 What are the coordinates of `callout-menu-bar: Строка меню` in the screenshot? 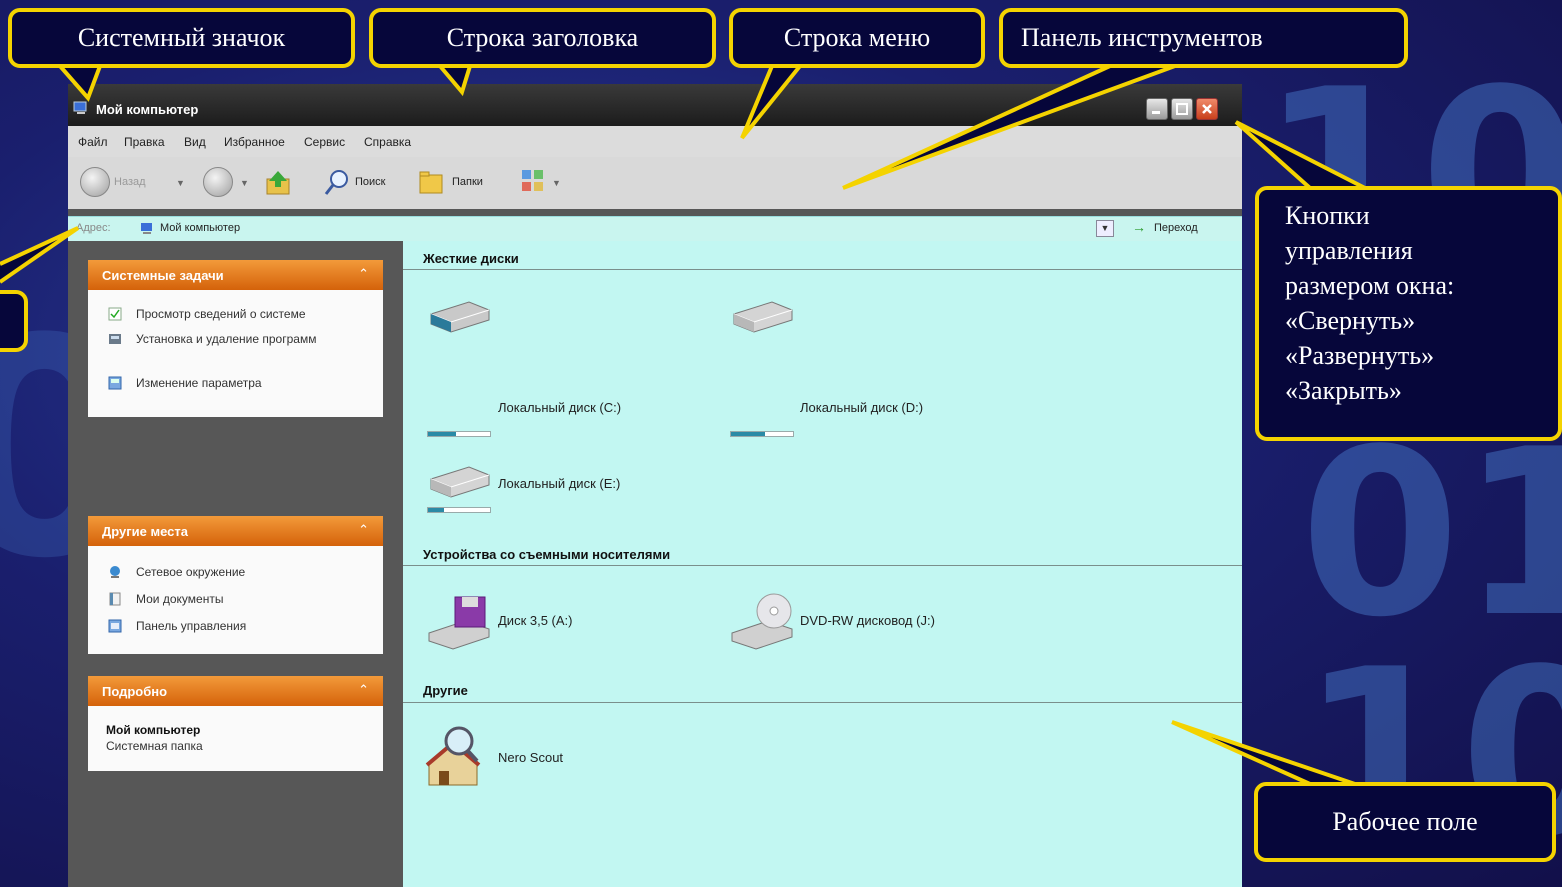 It's located at (857, 38).